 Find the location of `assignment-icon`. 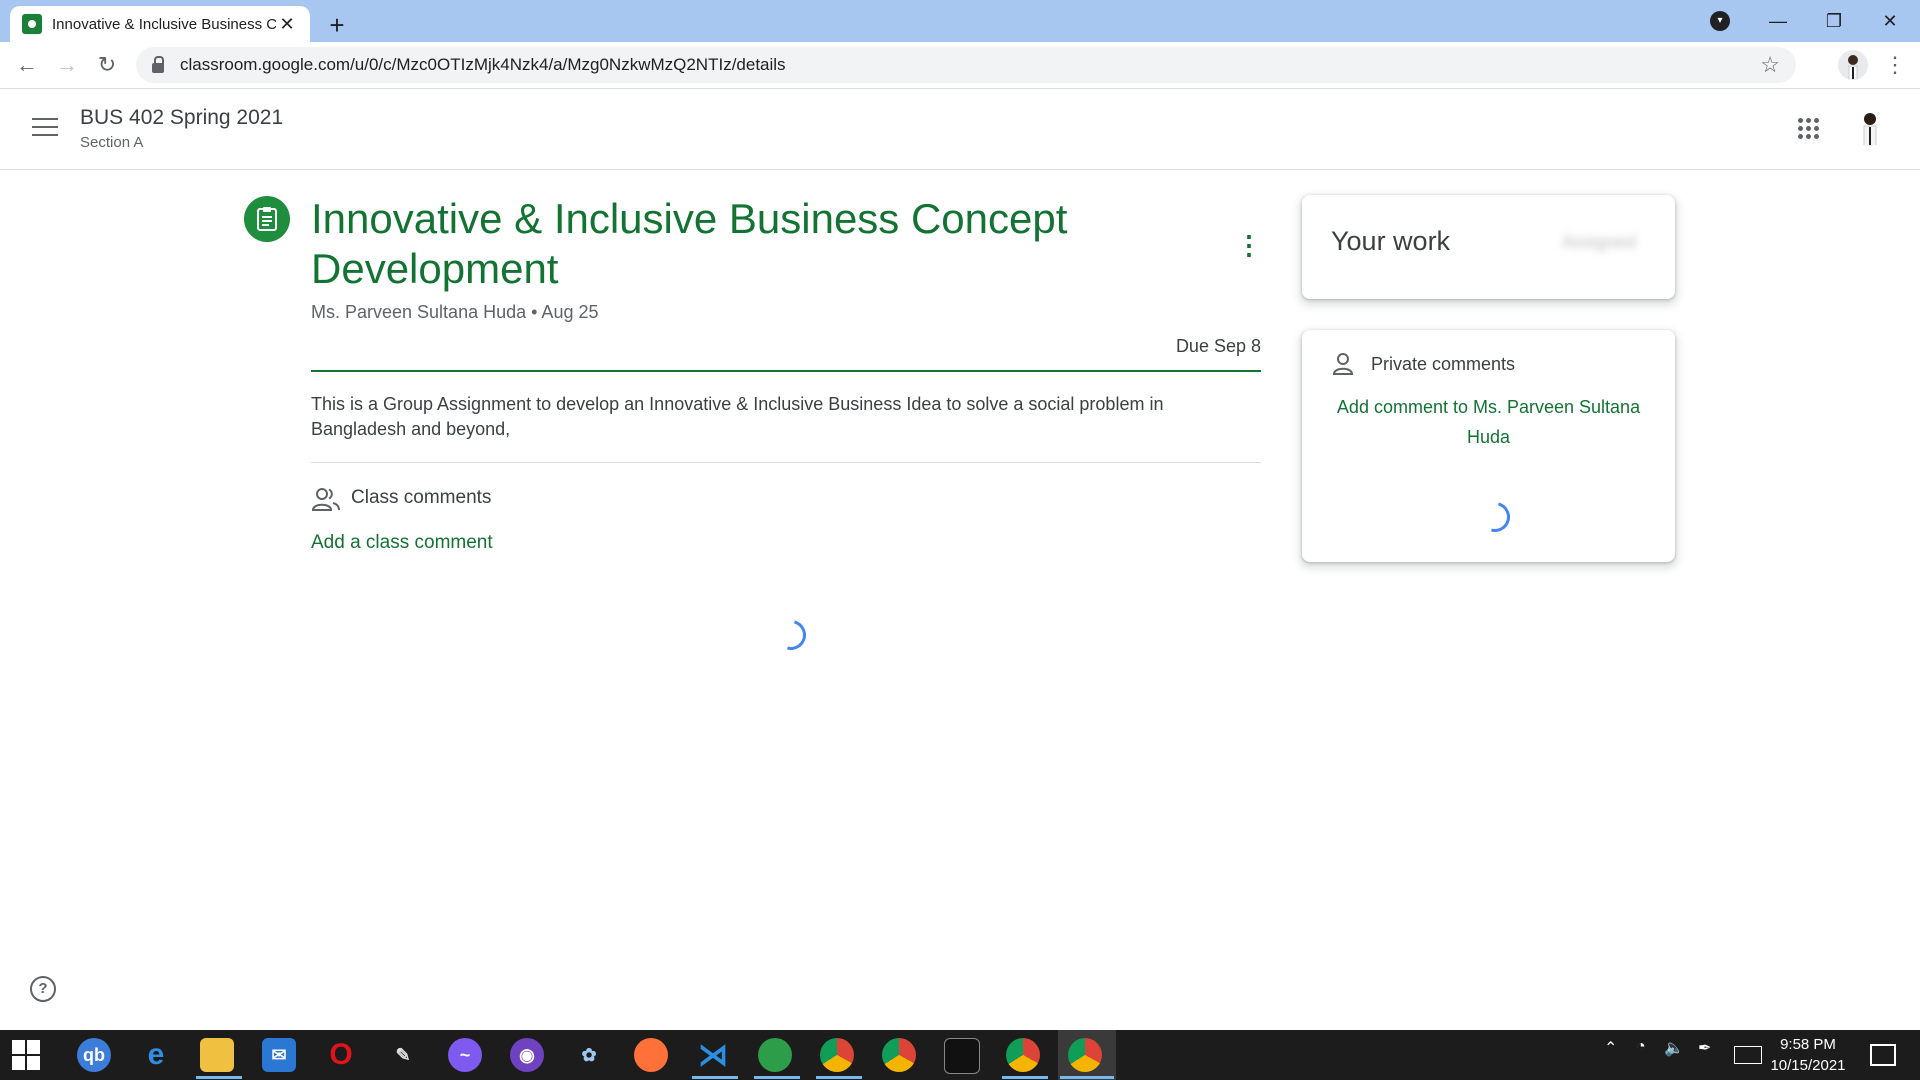

assignment-icon is located at coordinates (267, 219).